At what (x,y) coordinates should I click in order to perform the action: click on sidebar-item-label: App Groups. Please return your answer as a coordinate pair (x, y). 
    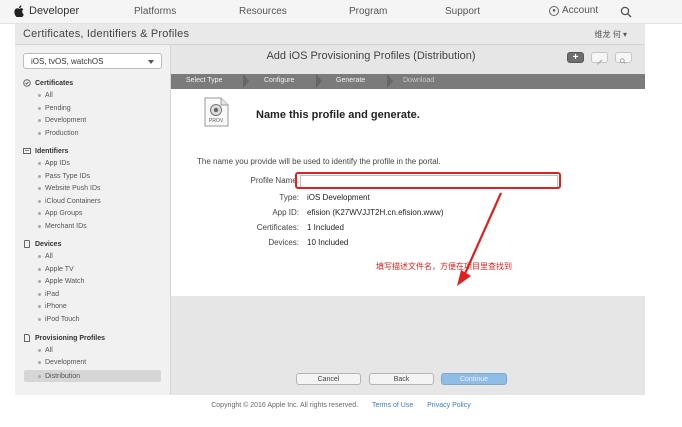
    Looking at the image, I should click on (64, 213).